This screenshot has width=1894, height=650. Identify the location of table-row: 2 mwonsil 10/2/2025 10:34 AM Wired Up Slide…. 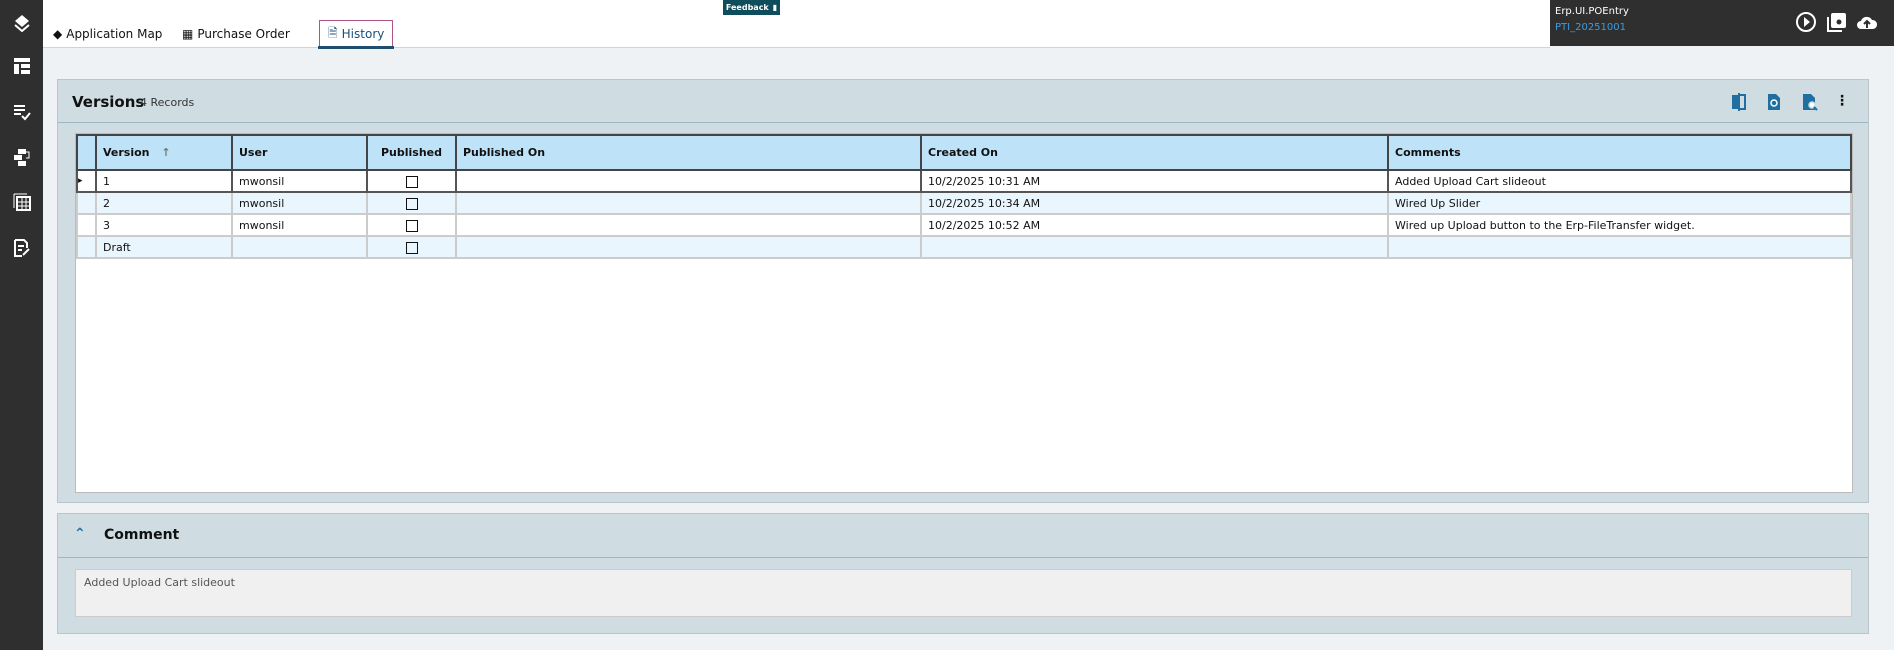
(964, 203).